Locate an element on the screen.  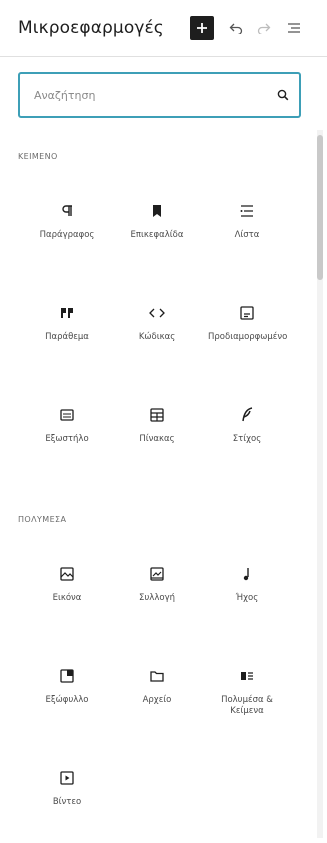
file-icon is located at coordinates (157, 676).